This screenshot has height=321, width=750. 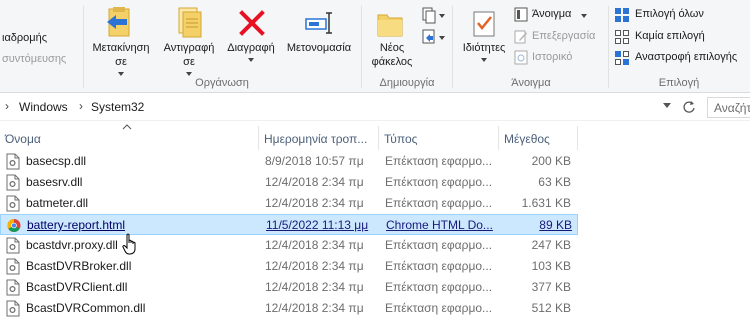 What do you see at coordinates (24, 38) in the screenshot?
I see `copy-path-label: ιαδρομής` at bounding box center [24, 38].